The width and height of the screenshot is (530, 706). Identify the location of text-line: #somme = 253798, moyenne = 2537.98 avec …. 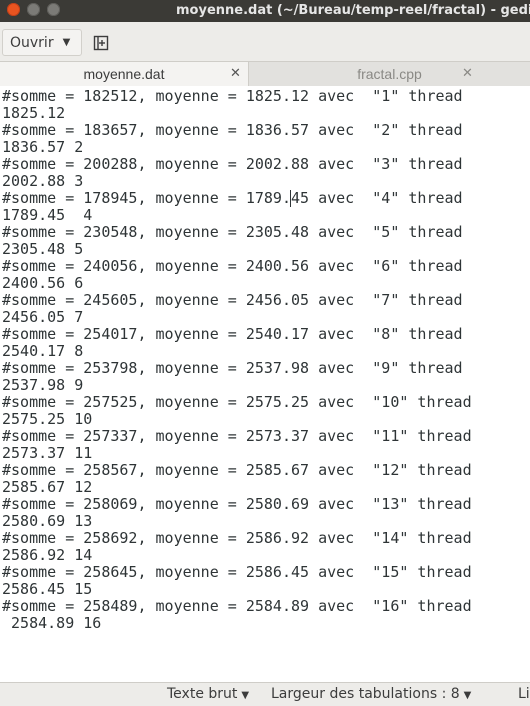
(266, 368).